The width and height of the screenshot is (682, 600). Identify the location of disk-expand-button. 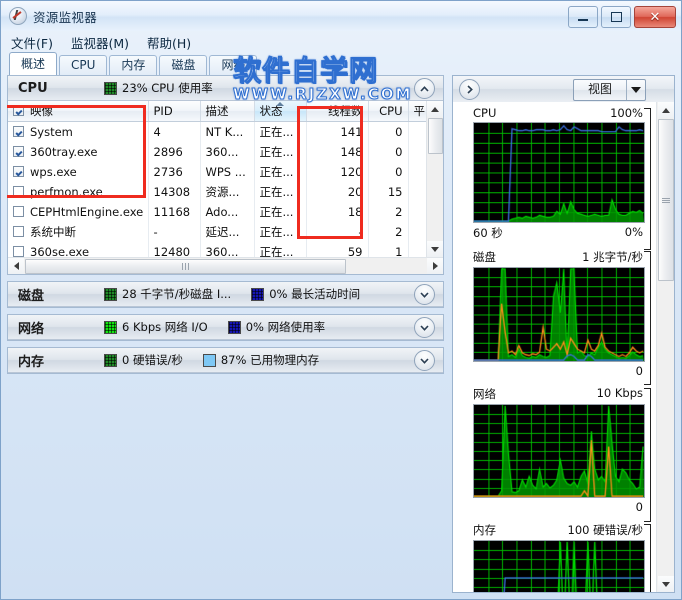
(424, 294).